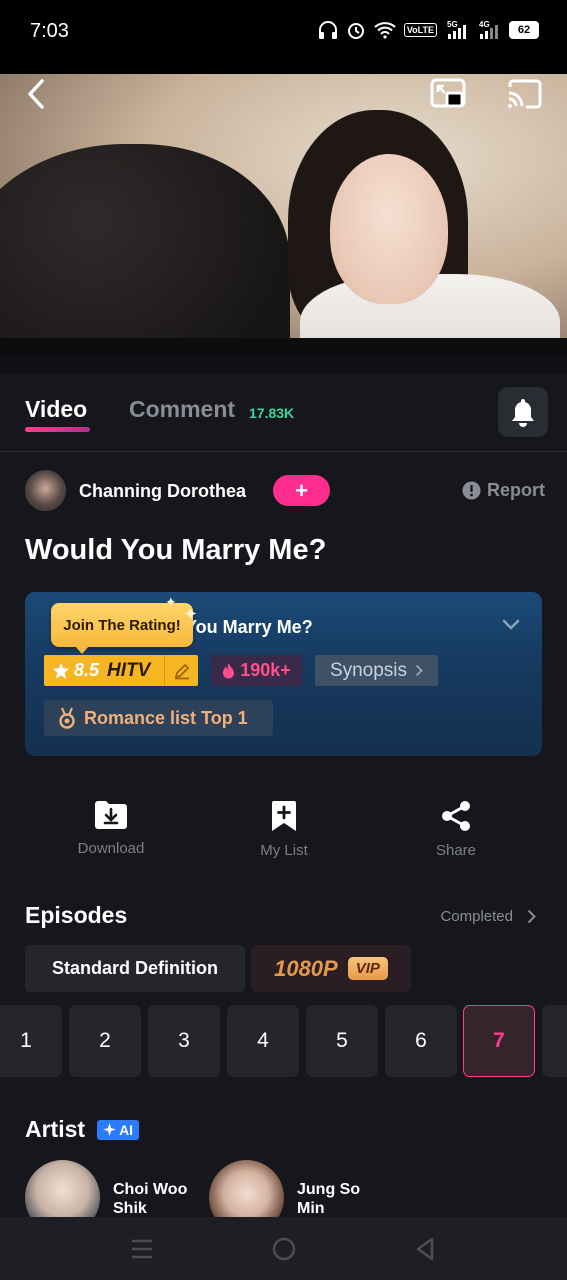  I want to click on episode-button-3: 3, so click(184, 1041).